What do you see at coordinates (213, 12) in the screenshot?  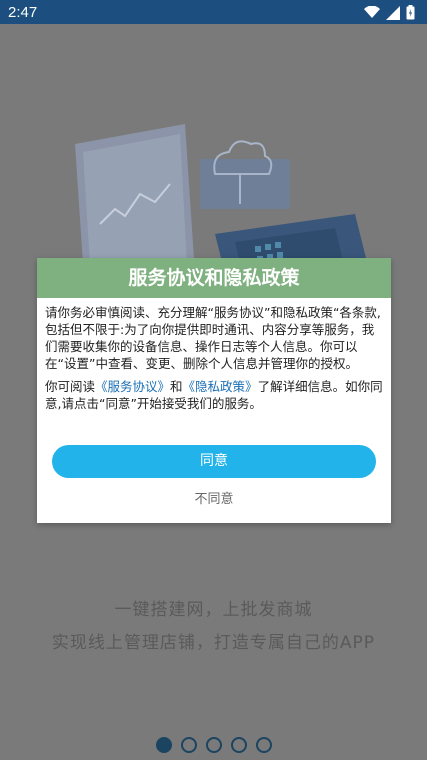 I see `status-bar: 2:47` at bounding box center [213, 12].